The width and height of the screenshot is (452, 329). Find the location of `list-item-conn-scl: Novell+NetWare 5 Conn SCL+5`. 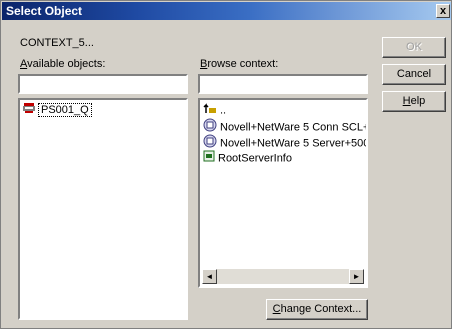

list-item-conn-scl: Novell+NetWare 5 Conn SCL+5 is located at coordinates (285, 126).